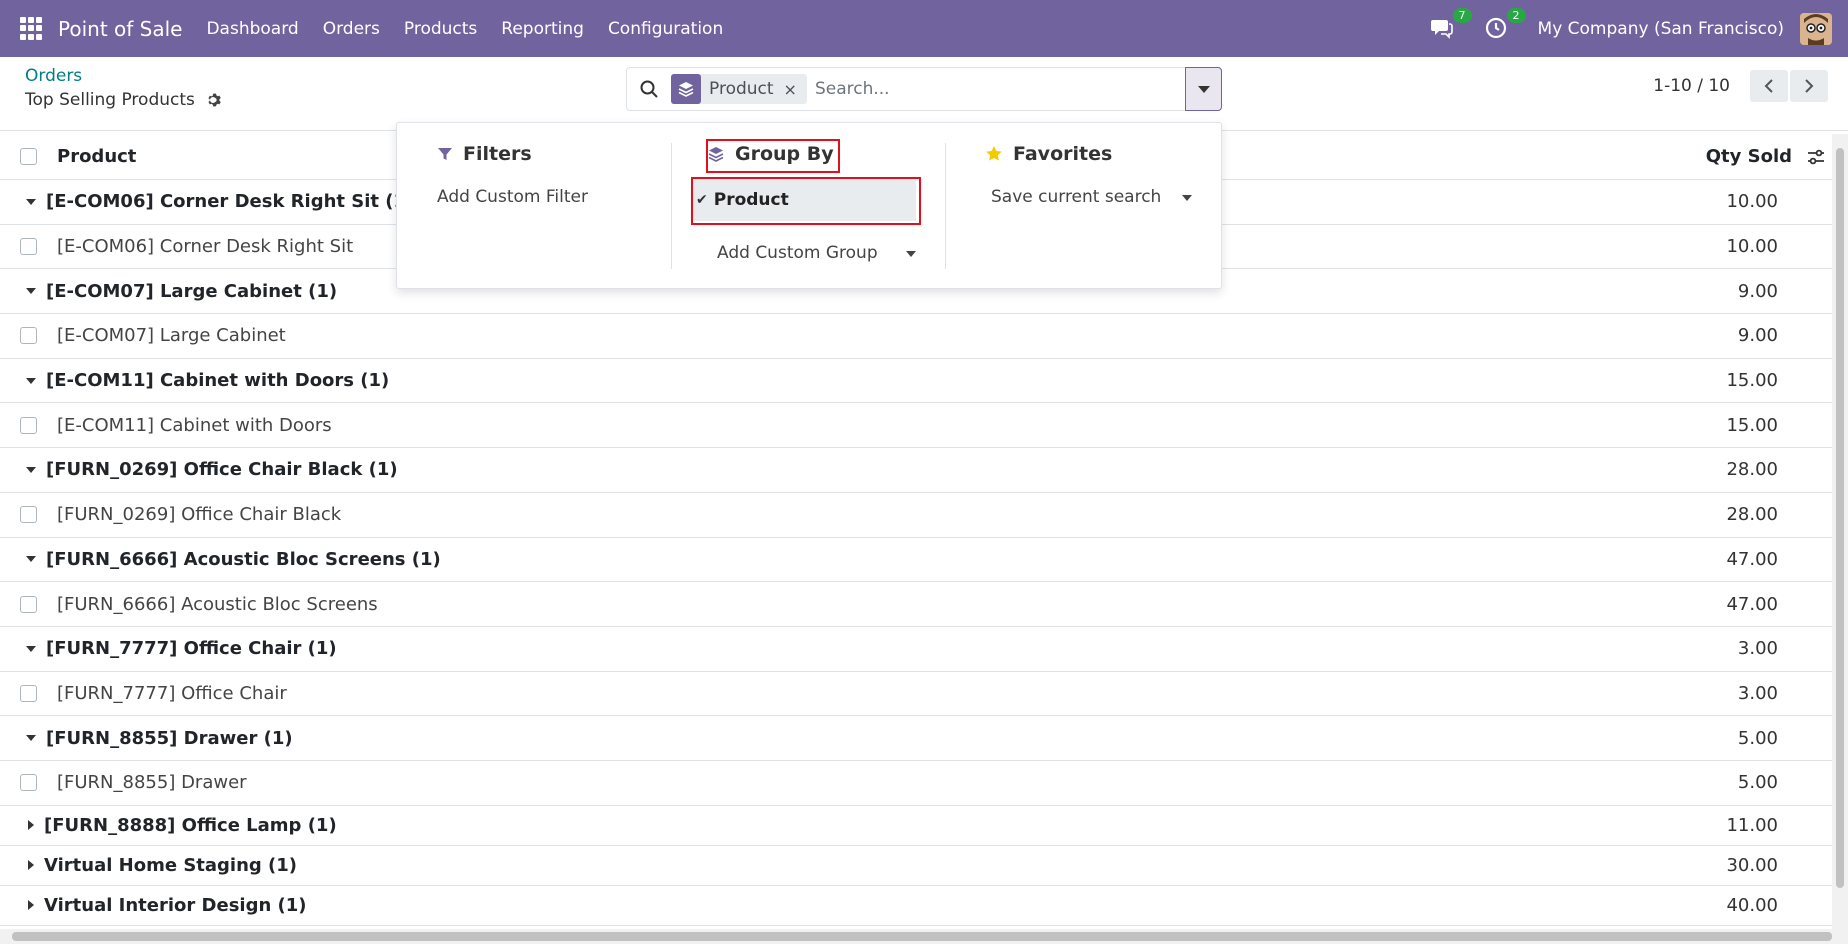  Describe the element at coordinates (1752, 515) in the screenshot. I see `qty-sold: 28.00` at that location.